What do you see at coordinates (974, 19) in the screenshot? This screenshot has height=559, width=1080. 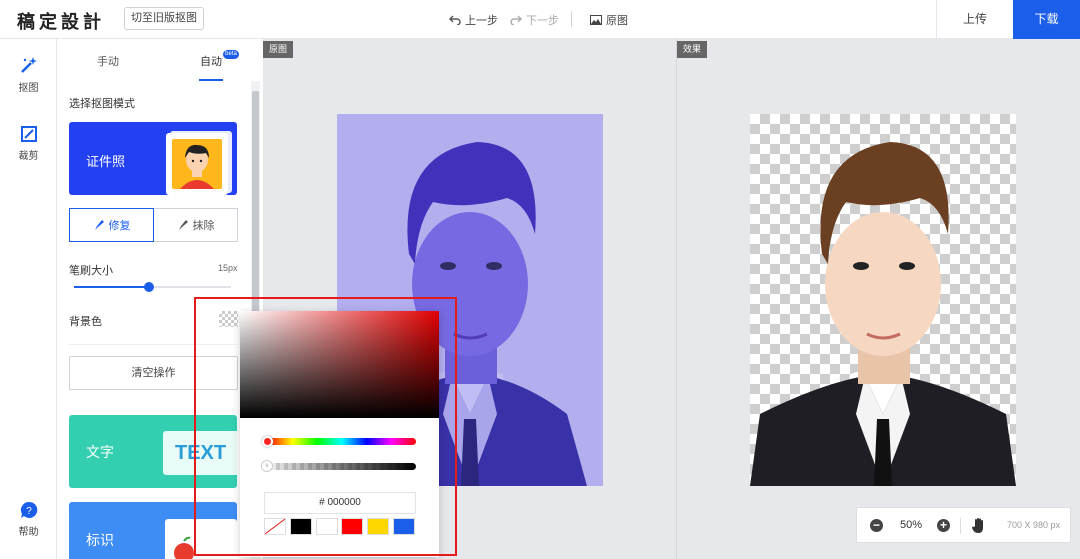 I see `upload-button: 上传` at bounding box center [974, 19].